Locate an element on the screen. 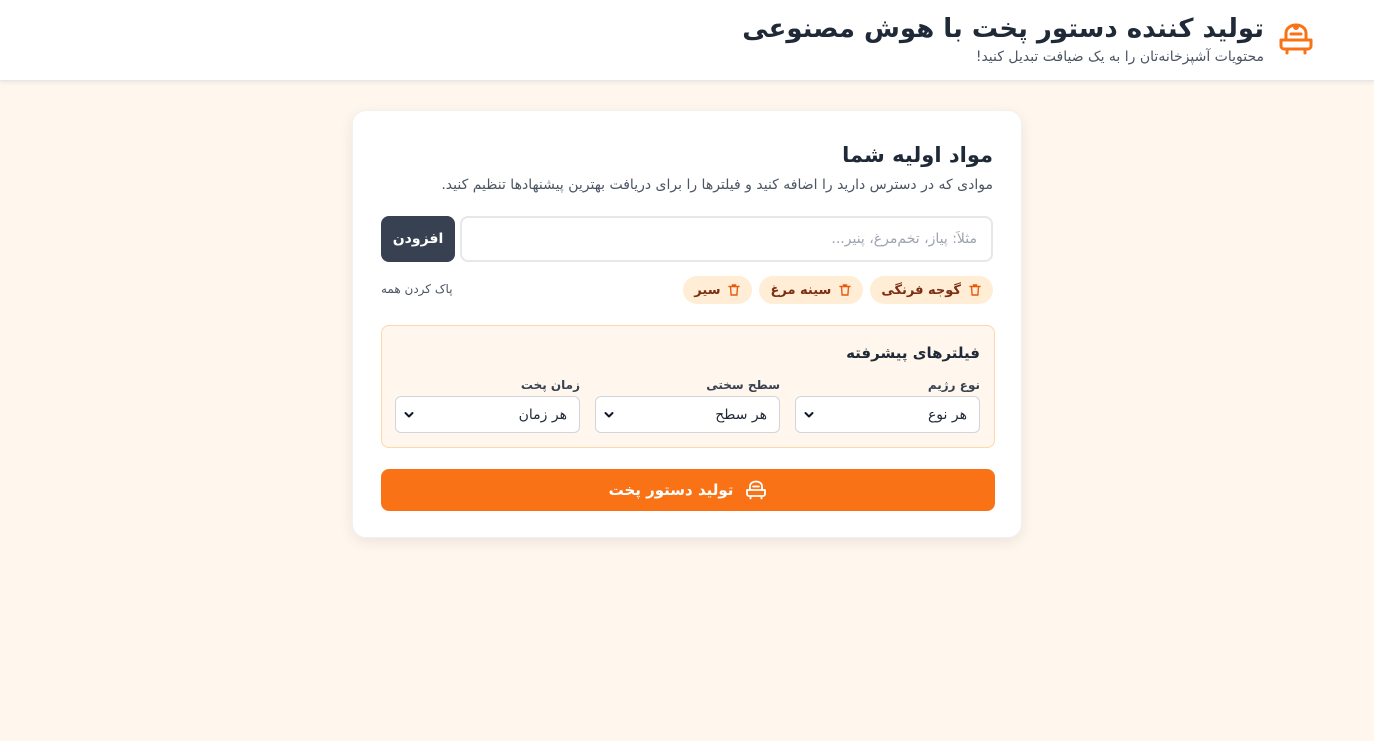  clear-all-button: پاک کردن همه is located at coordinates (417, 289).